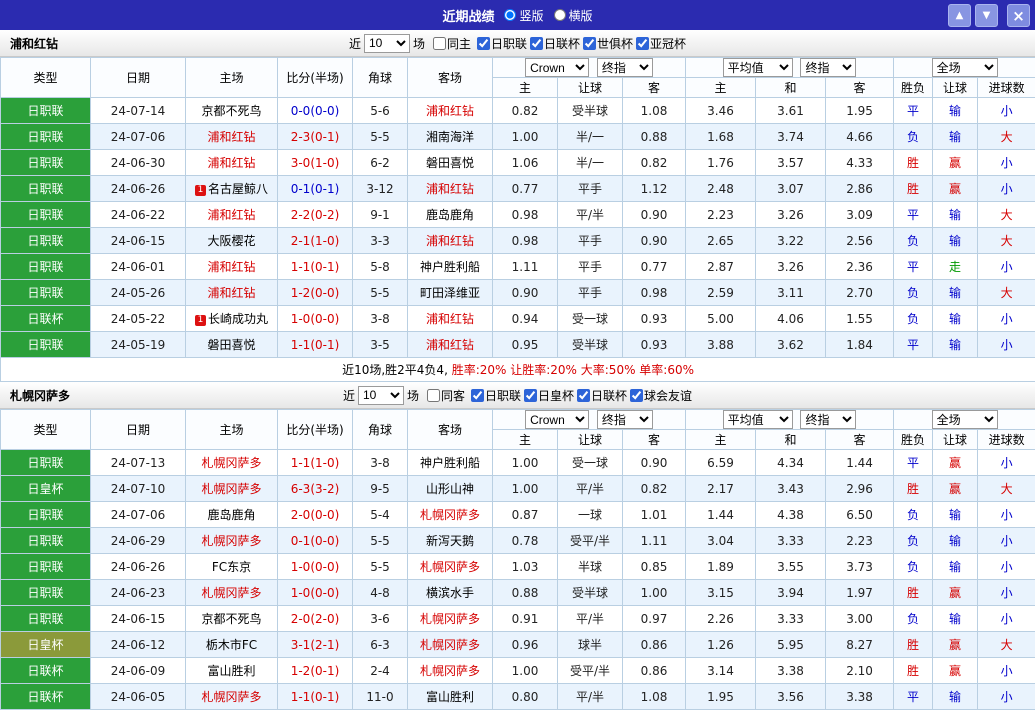  What do you see at coordinates (525, 162) in the screenshot?
I see `home-odds: 1.06` at bounding box center [525, 162].